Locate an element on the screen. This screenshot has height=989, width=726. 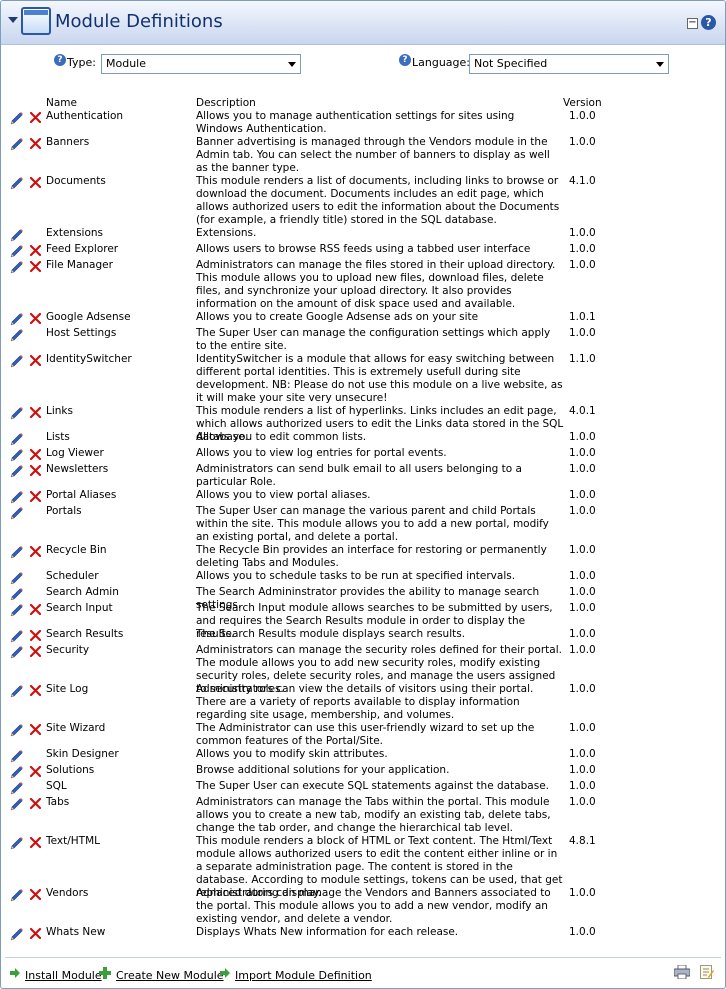
minimize-button: − is located at coordinates (692, 23).